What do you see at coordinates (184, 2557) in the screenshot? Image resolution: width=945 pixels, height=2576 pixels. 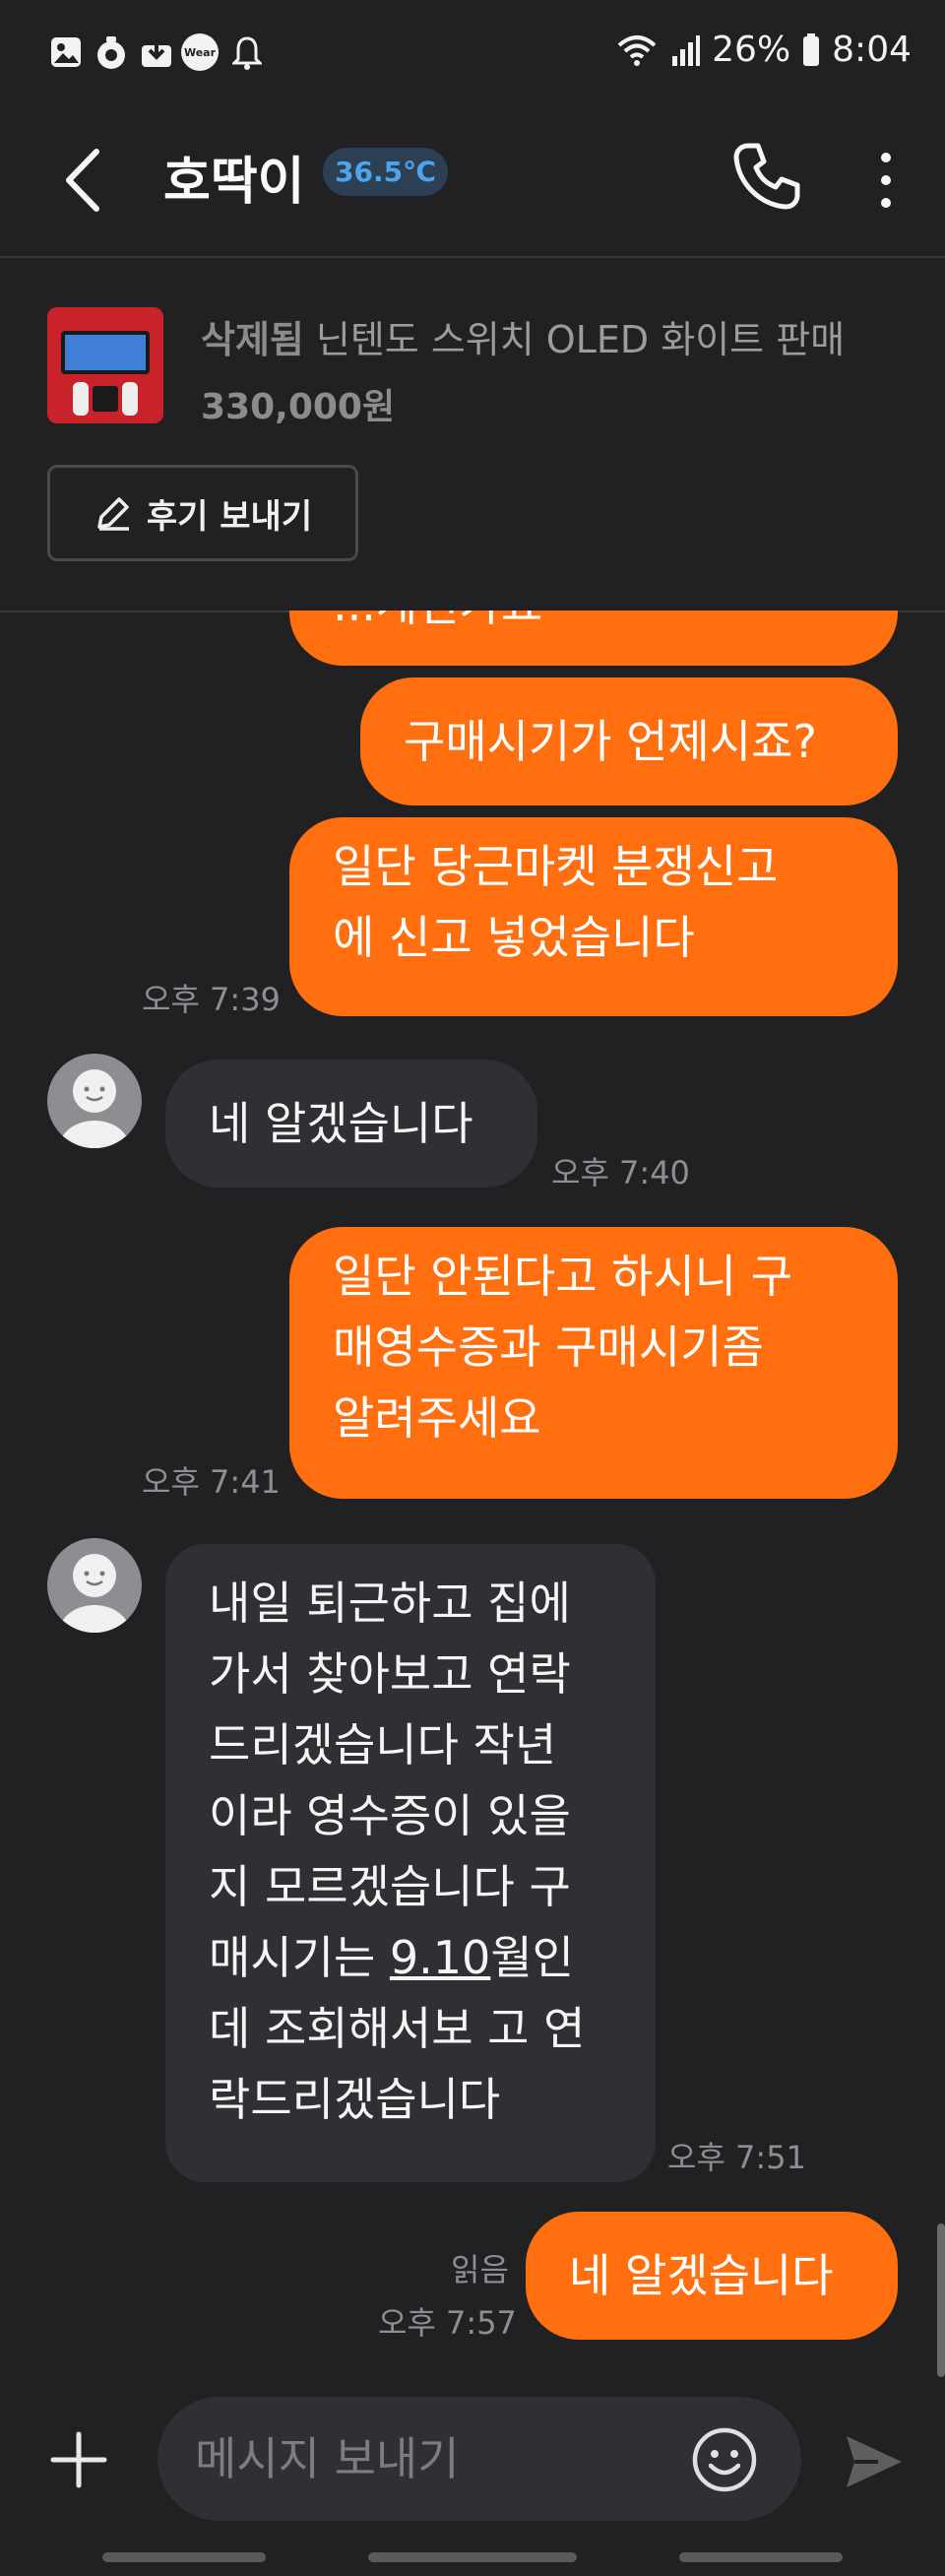 I see `recent-apps-button` at bounding box center [184, 2557].